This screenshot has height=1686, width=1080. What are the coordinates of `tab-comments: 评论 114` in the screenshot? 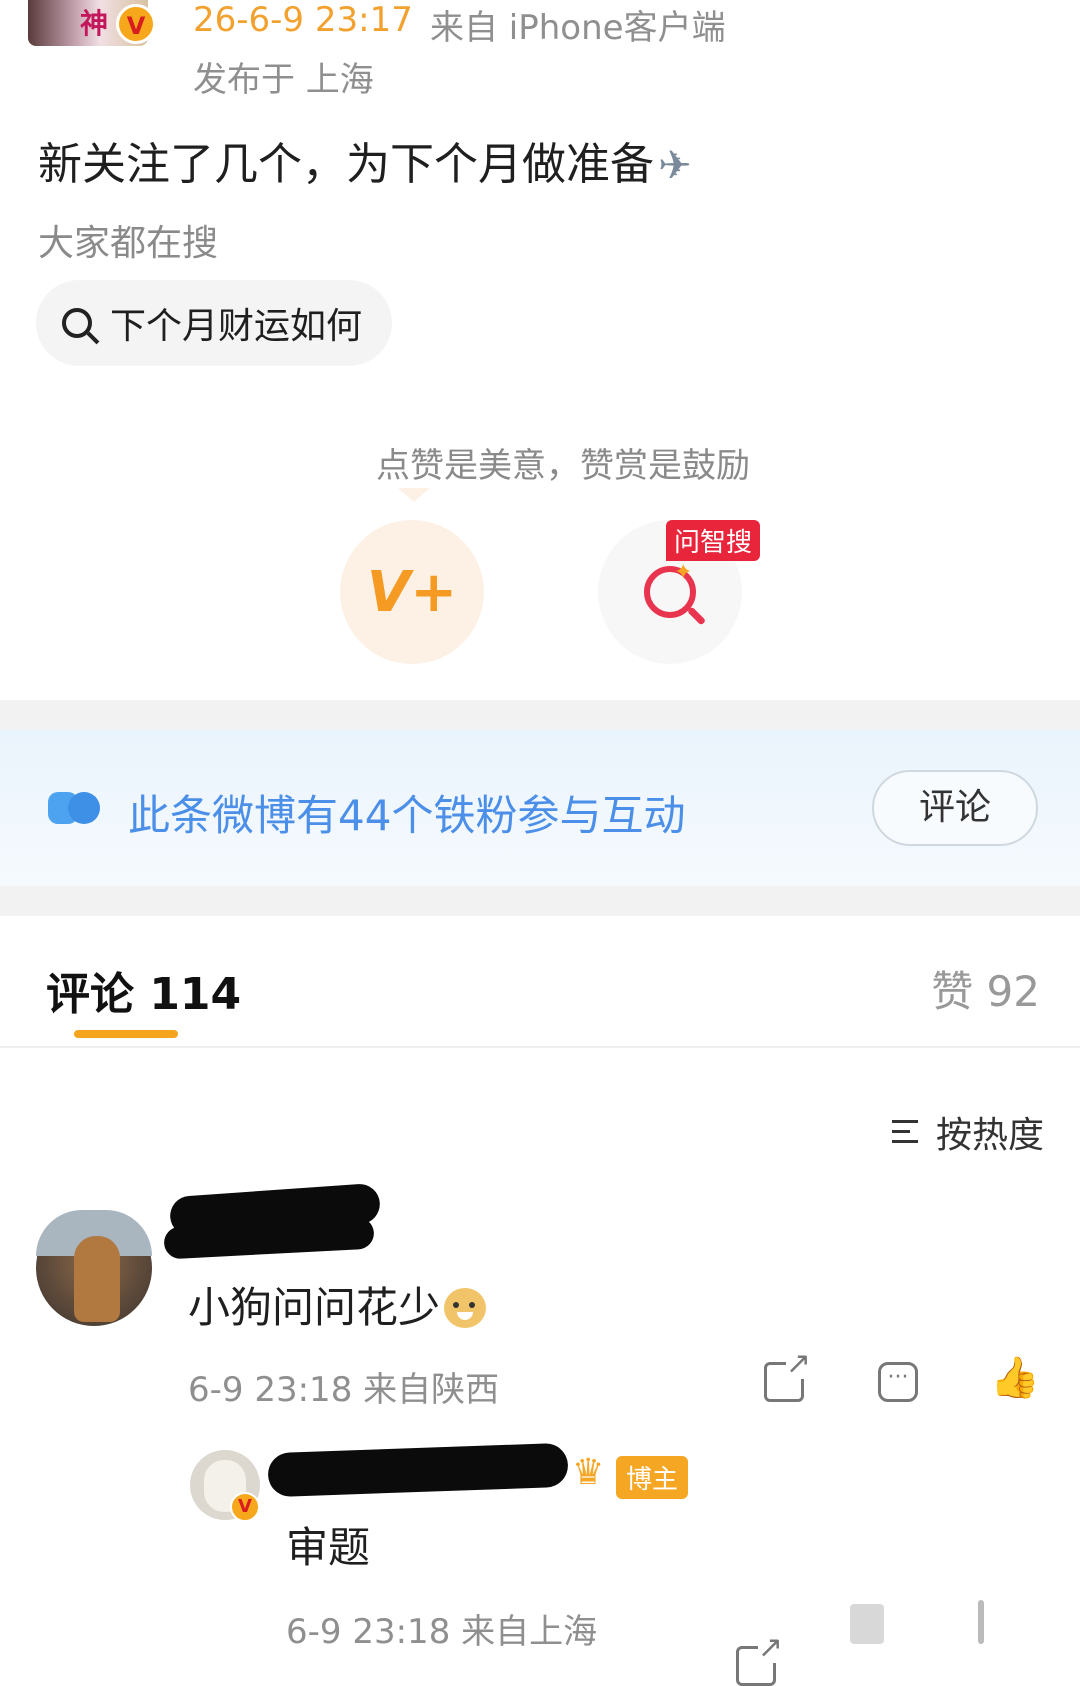 It's located at (143, 990).